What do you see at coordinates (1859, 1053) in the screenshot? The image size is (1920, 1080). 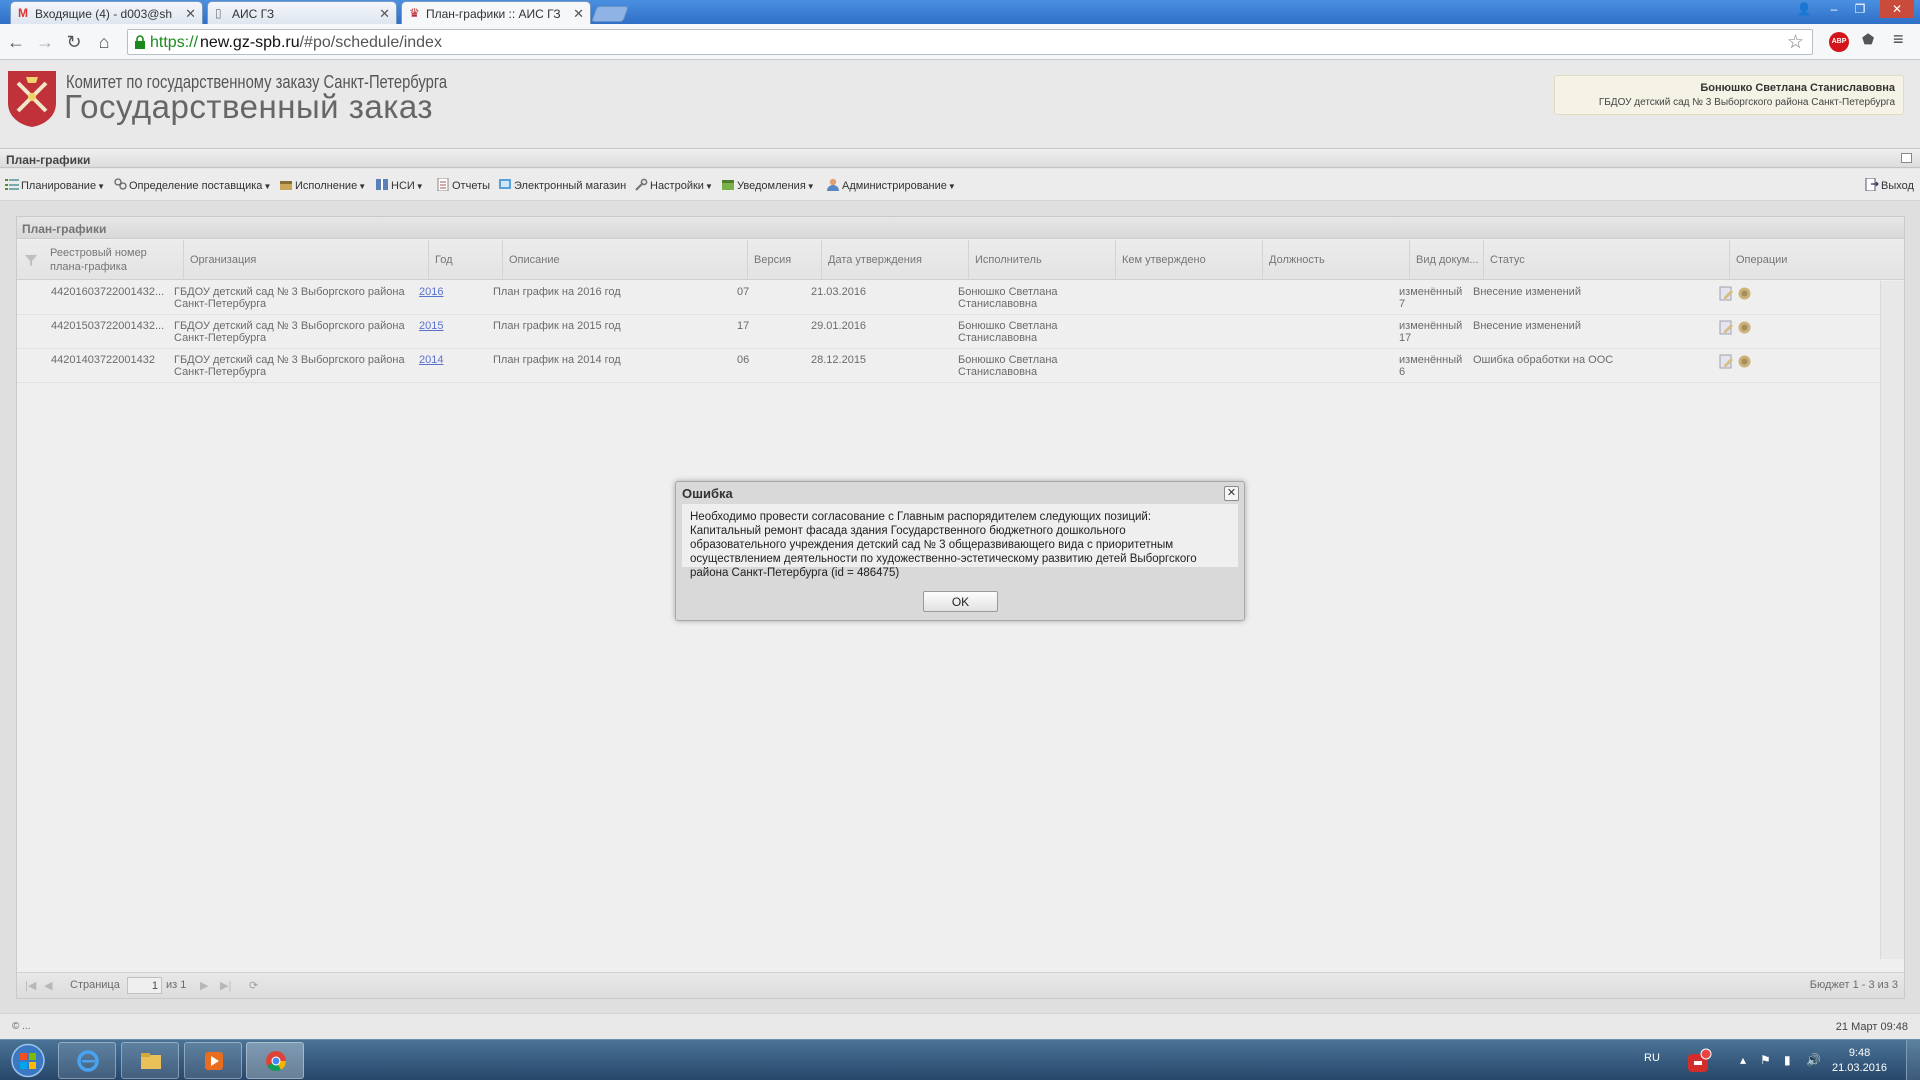 I see `clock-time: 9:48` at bounding box center [1859, 1053].